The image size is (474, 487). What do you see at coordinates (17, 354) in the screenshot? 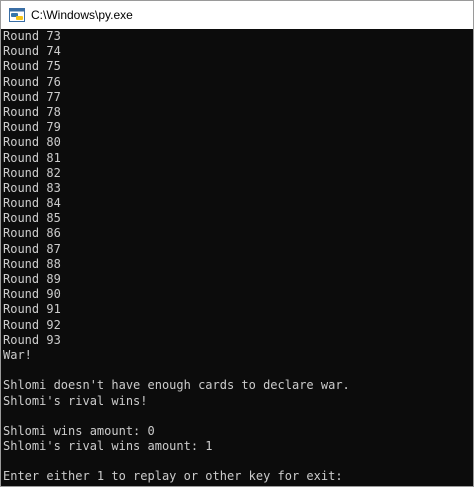
I see `console-line: War!` at bounding box center [17, 354].